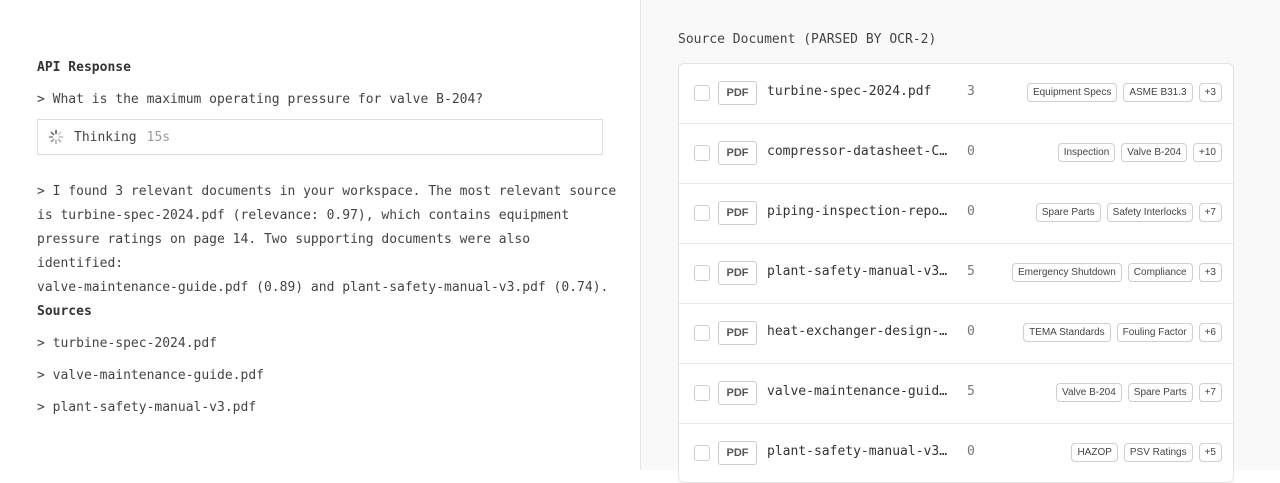  Describe the element at coordinates (150, 375) in the screenshot. I see `source-link: > valve-maintenance-guide.pdf` at that location.